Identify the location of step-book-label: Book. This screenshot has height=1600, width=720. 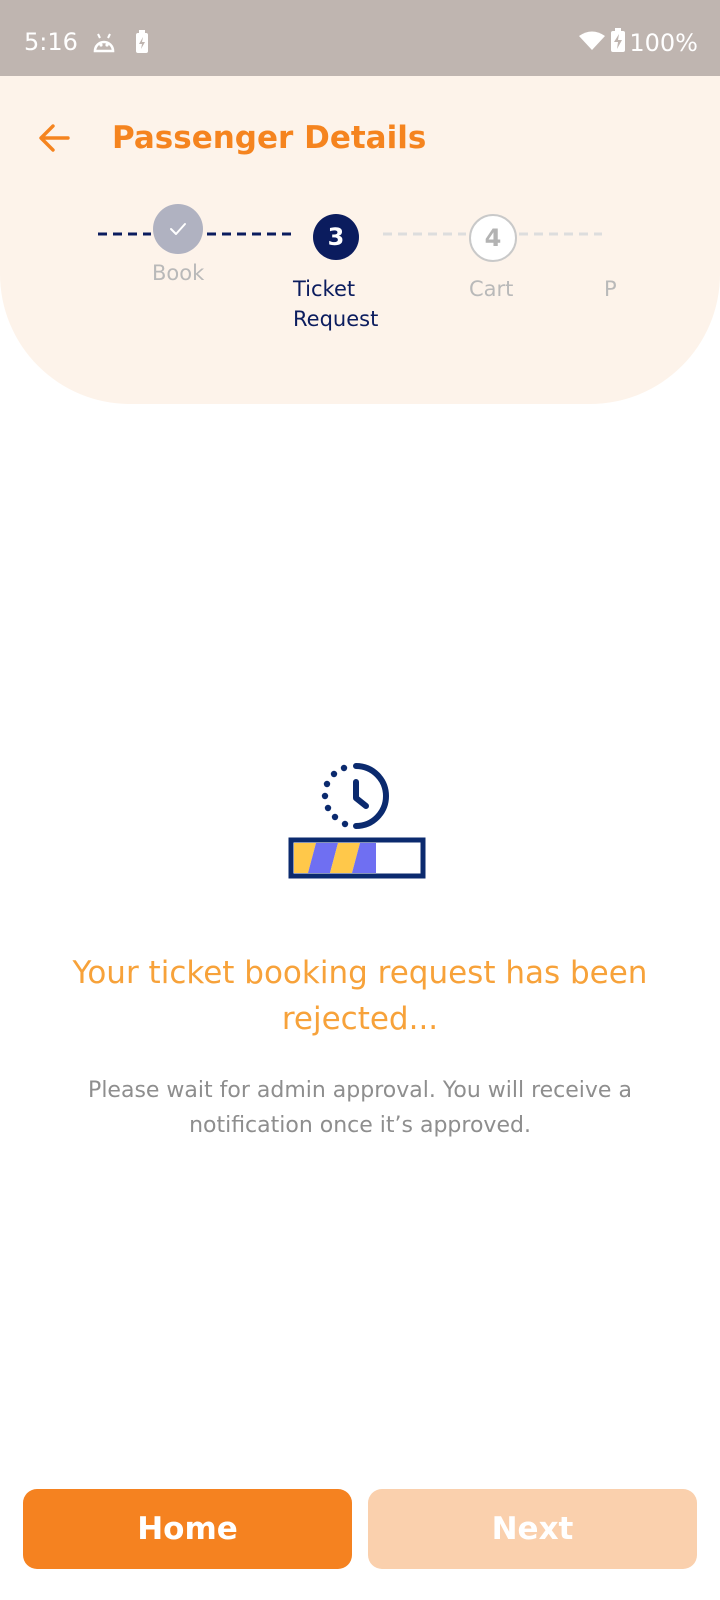
(178, 273).